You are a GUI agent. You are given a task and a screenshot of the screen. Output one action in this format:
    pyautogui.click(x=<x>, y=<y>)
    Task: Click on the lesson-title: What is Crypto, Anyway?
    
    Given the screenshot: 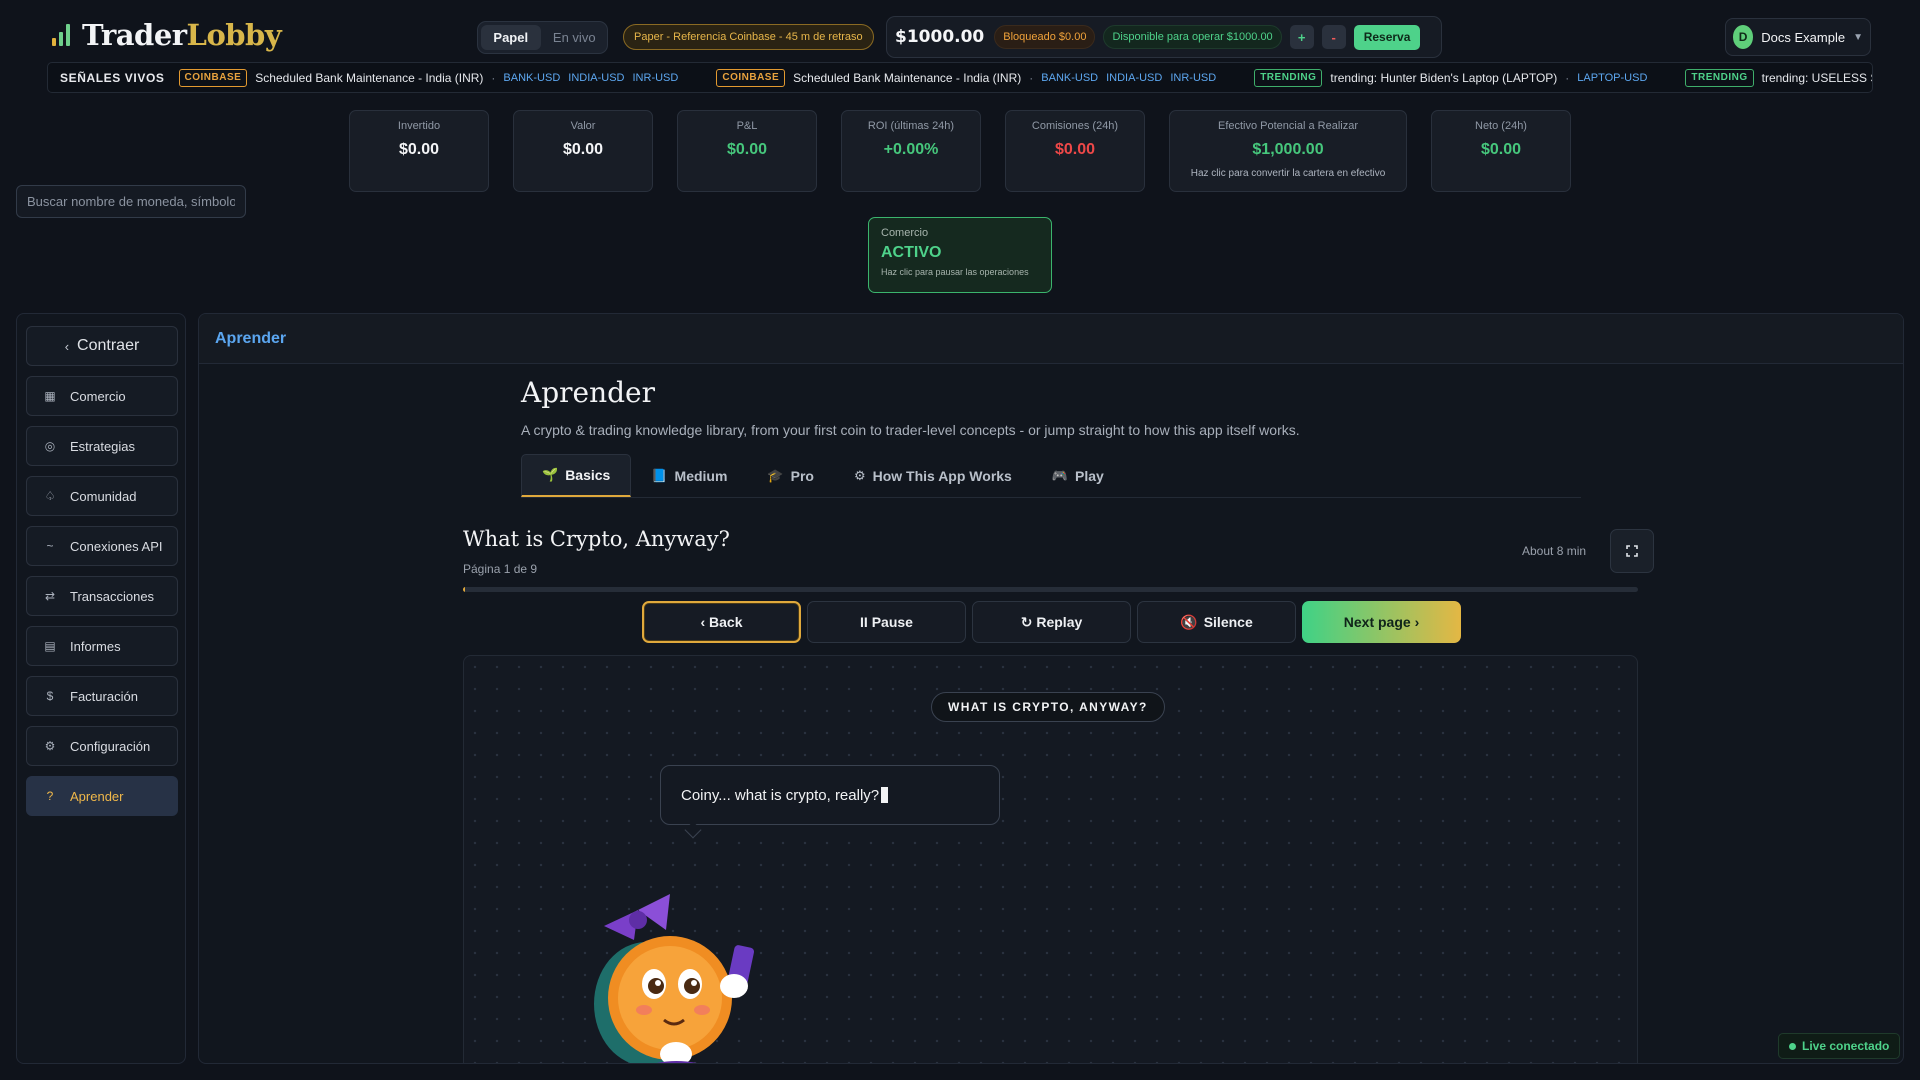 What is the action you would take?
    pyautogui.click(x=596, y=539)
    